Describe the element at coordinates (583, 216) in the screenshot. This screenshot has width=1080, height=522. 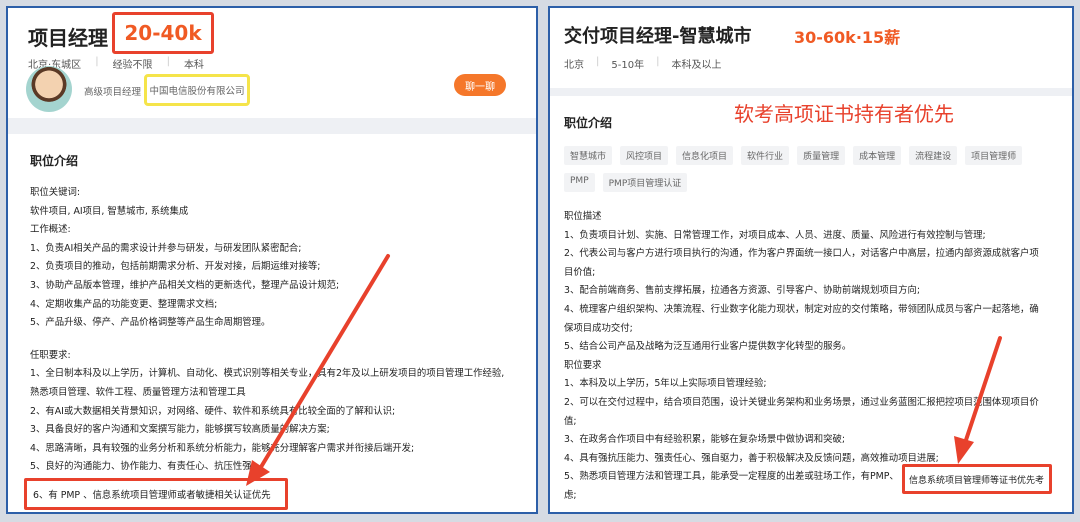
I see `desc-line: 职位描述` at that location.